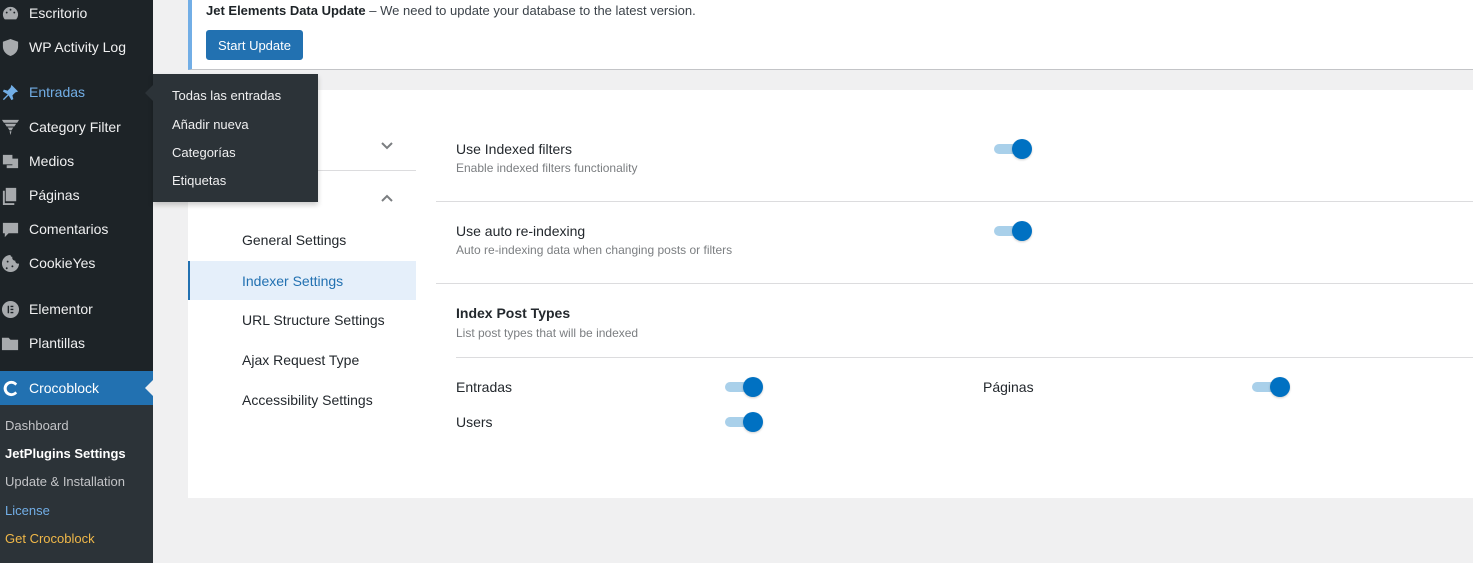  Describe the element at coordinates (10, 127) in the screenshot. I see `filter-logo-icon` at that location.